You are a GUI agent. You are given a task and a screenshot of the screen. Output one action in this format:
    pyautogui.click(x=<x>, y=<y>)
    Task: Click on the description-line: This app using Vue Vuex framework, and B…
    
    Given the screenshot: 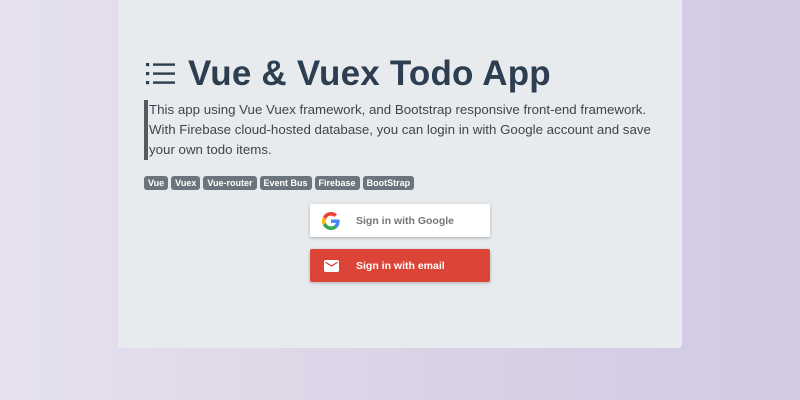 What is the action you would take?
    pyautogui.click(x=398, y=109)
    